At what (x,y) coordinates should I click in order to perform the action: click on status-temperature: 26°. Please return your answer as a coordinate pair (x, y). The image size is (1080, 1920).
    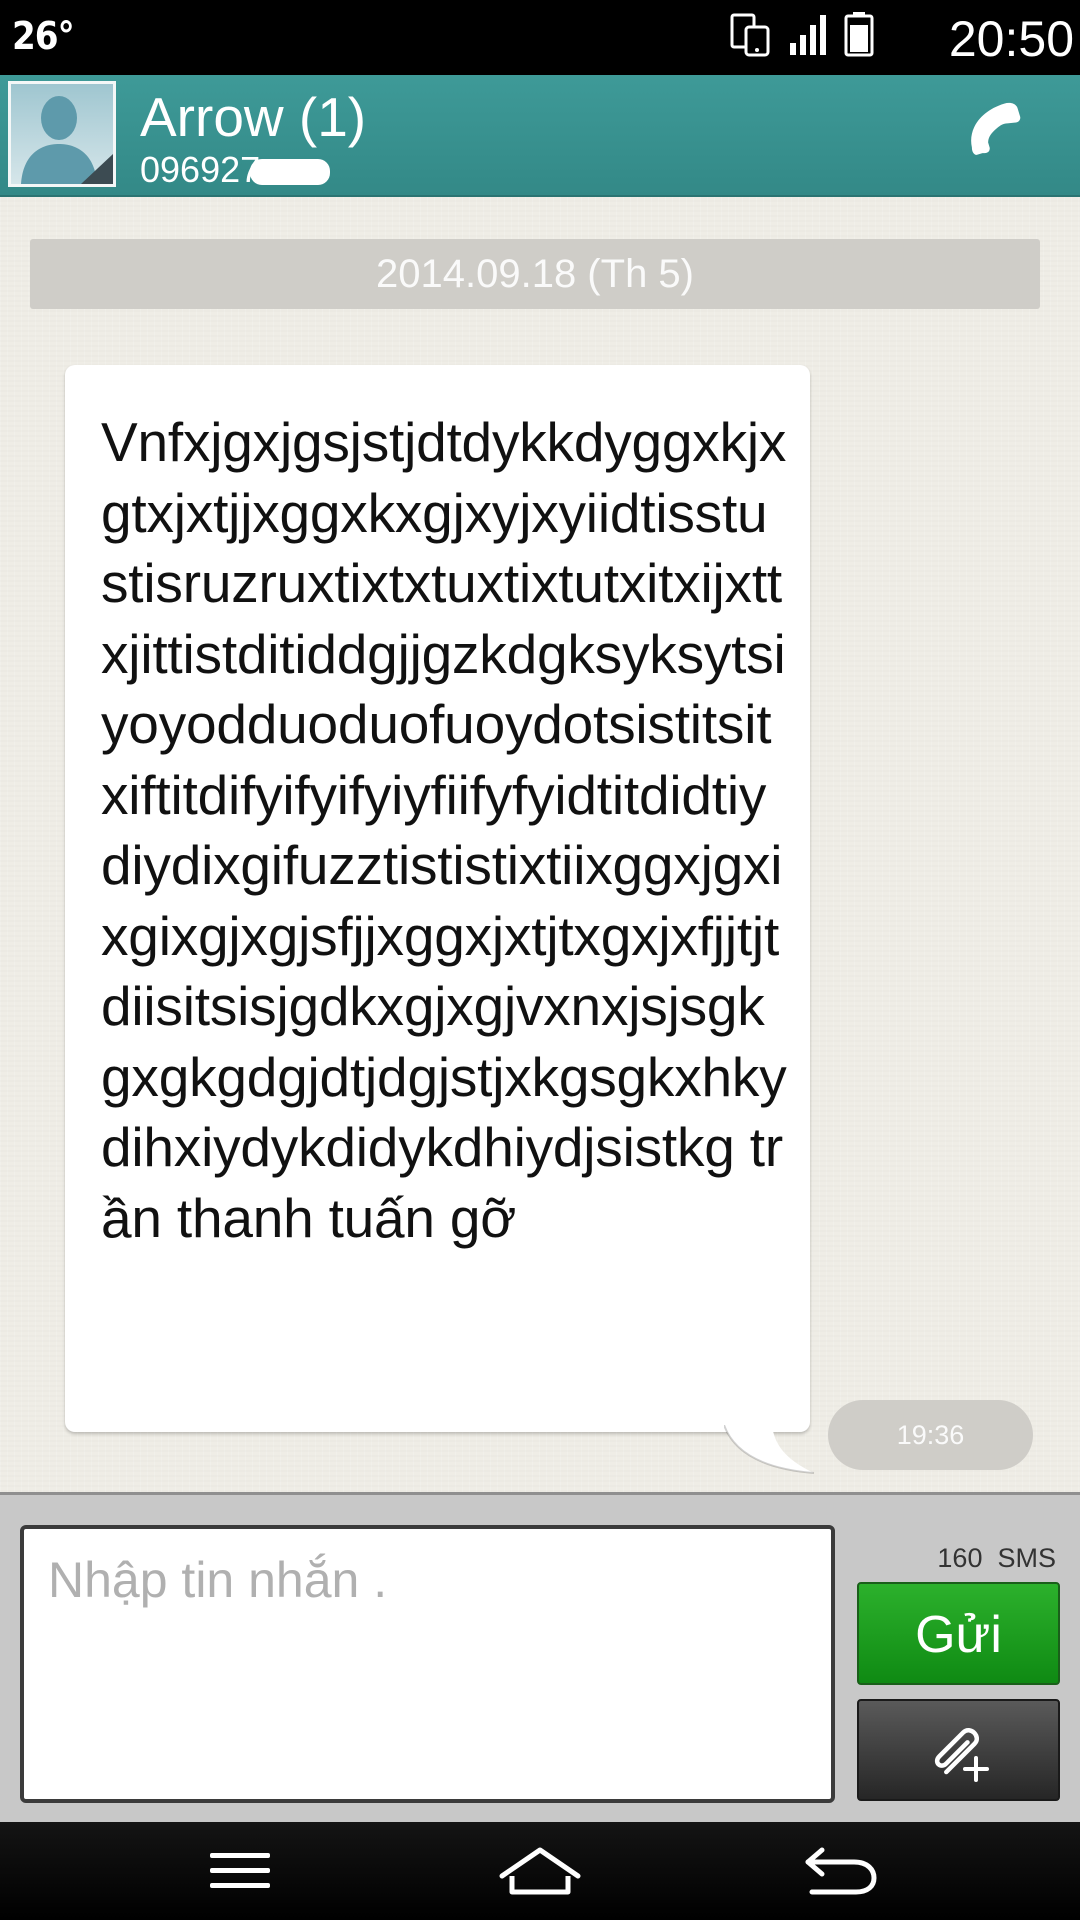
    Looking at the image, I should click on (43, 36).